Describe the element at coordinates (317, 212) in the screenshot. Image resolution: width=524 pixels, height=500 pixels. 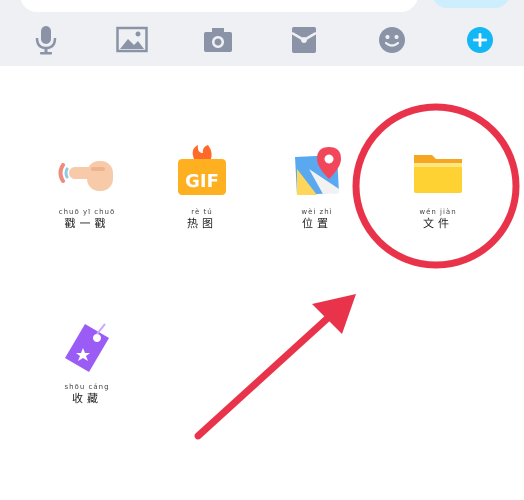
I see `pinyin-label: wèi zhì` at that location.